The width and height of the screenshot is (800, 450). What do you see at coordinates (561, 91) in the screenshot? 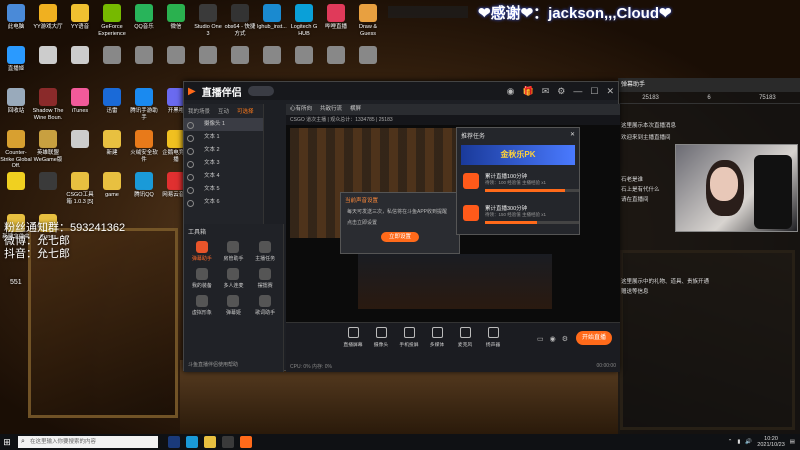
I see `settings-icon: ⚙` at bounding box center [561, 91].